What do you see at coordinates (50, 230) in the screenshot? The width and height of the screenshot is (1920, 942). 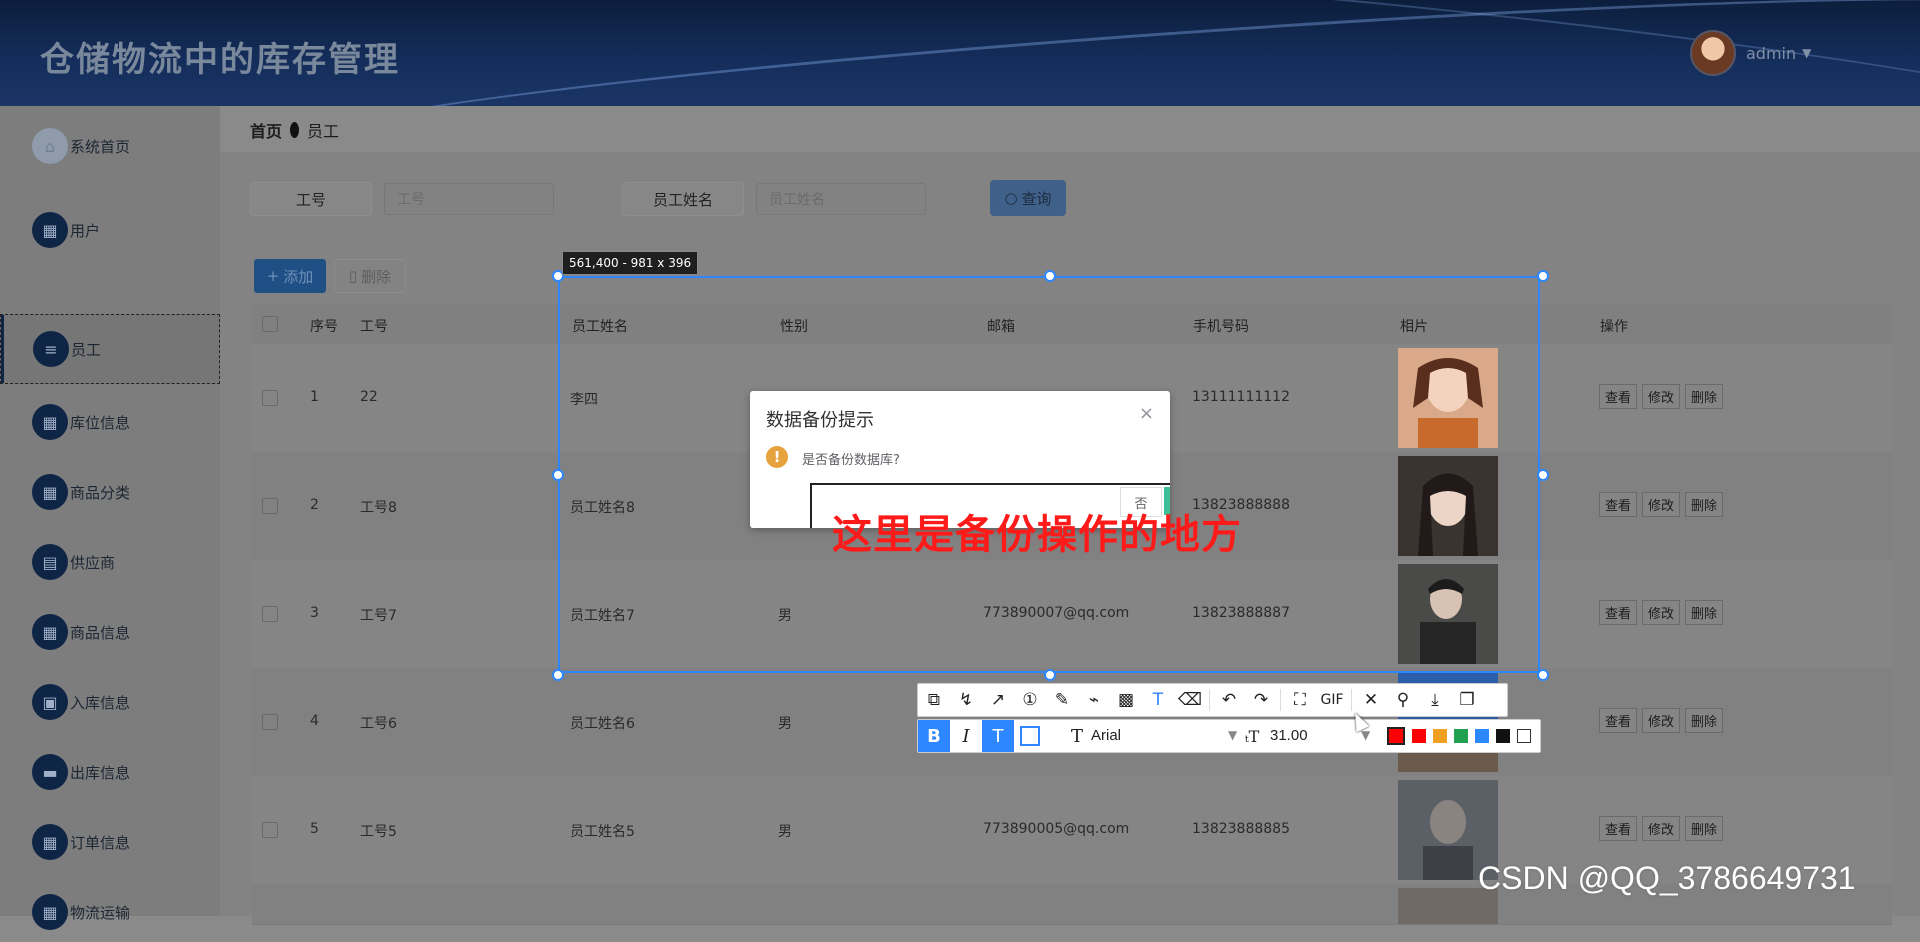 I see `grid-icon: ▦` at bounding box center [50, 230].